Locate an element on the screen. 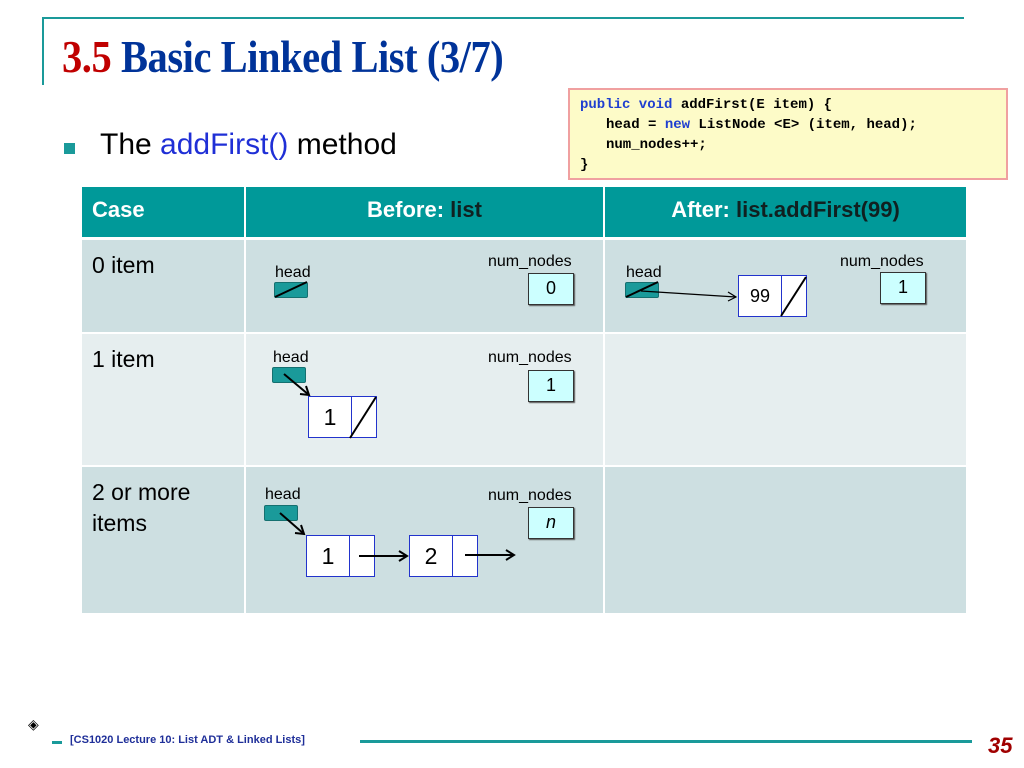 The image size is (1024, 768). node-value: 99 is located at coordinates (760, 296).